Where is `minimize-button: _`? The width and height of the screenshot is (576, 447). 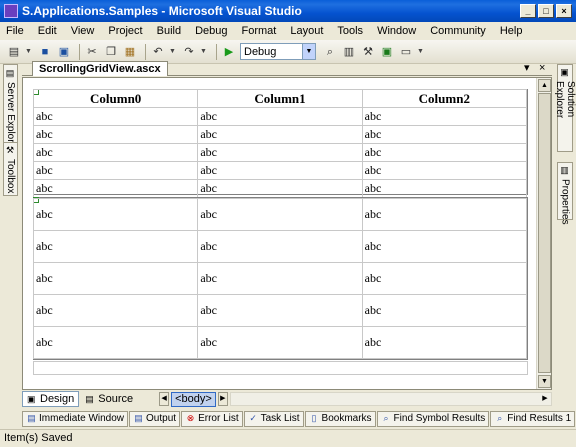
minimize-button: _ is located at coordinates (528, 11).